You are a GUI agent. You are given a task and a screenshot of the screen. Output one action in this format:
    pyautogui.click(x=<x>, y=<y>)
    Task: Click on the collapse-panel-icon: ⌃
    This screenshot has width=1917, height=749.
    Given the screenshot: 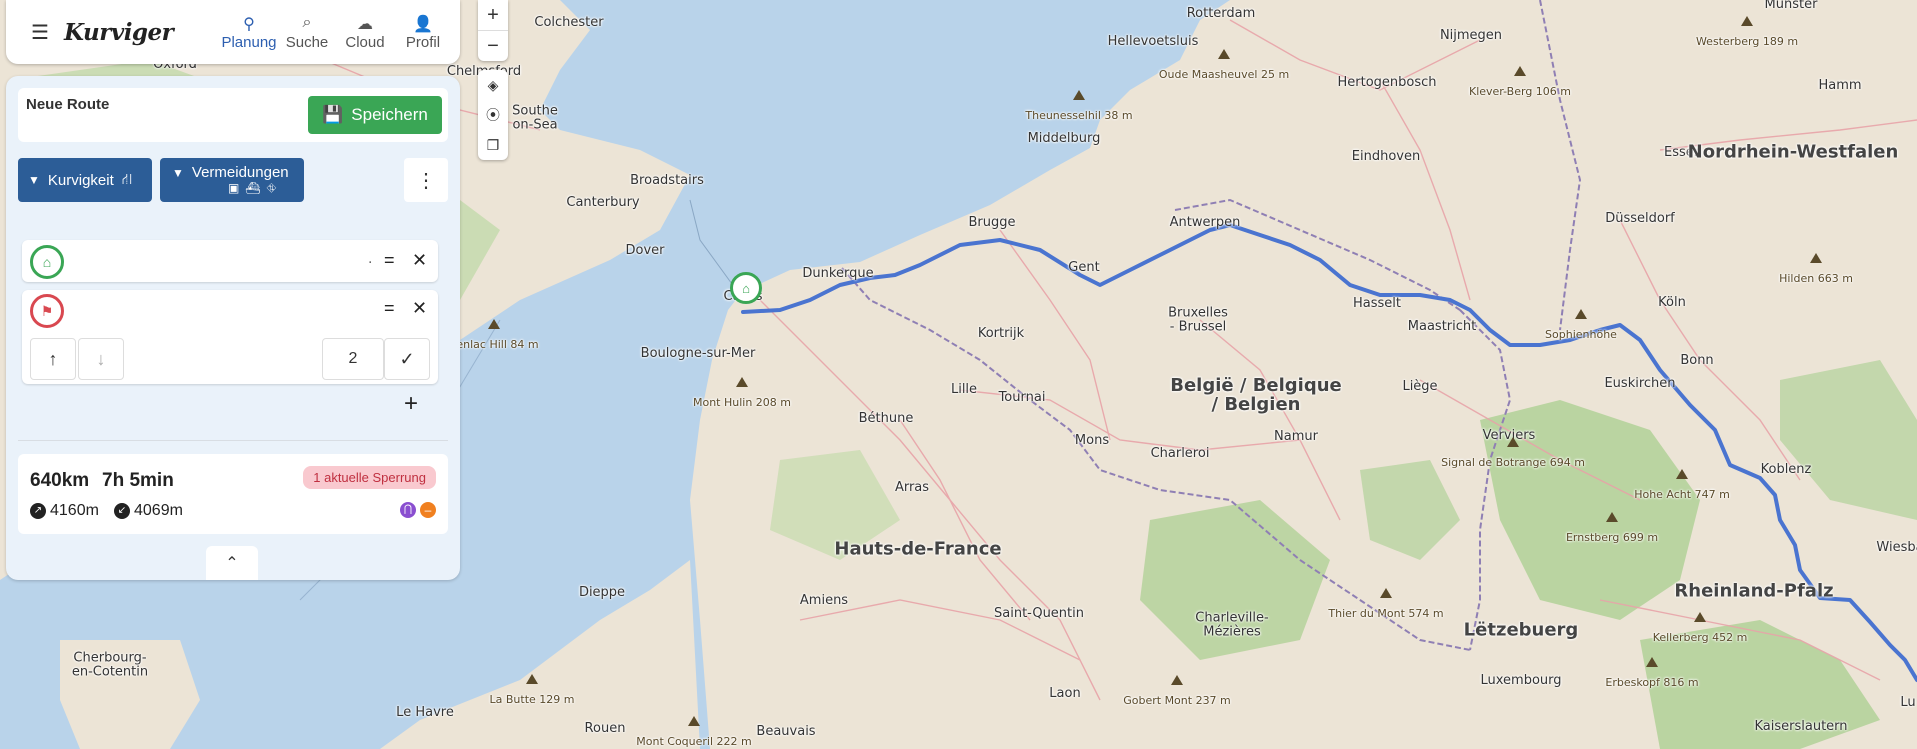 What is the action you would take?
    pyautogui.click(x=232, y=563)
    